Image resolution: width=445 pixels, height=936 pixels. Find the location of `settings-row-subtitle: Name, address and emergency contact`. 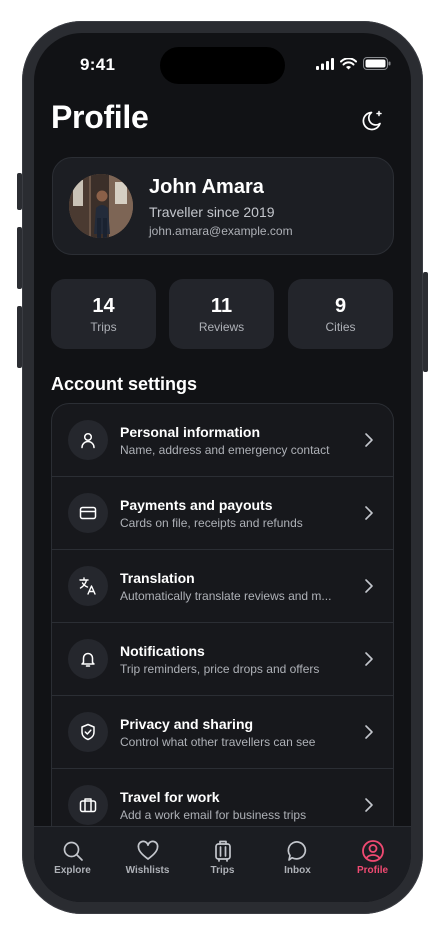

settings-row-subtitle: Name, address and emergency contact is located at coordinates (225, 450).